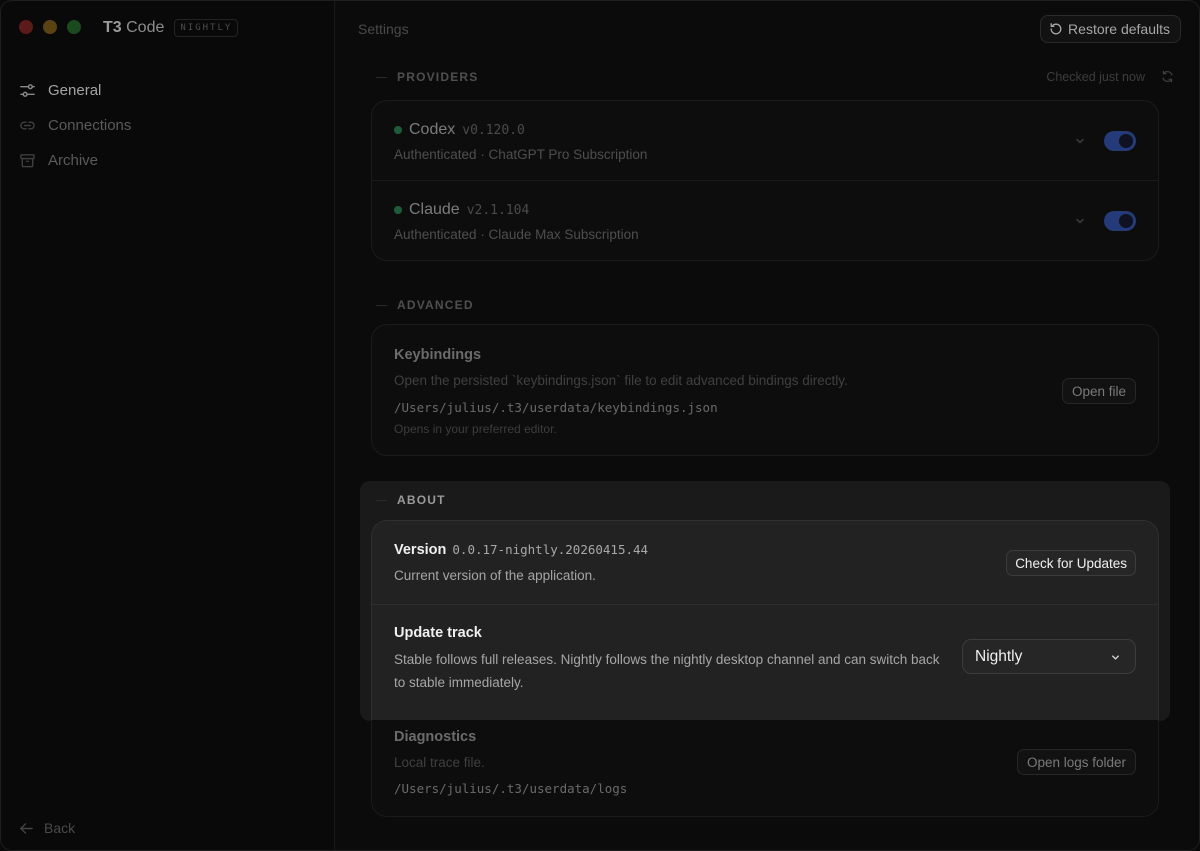  I want to click on link-icon, so click(27, 125).